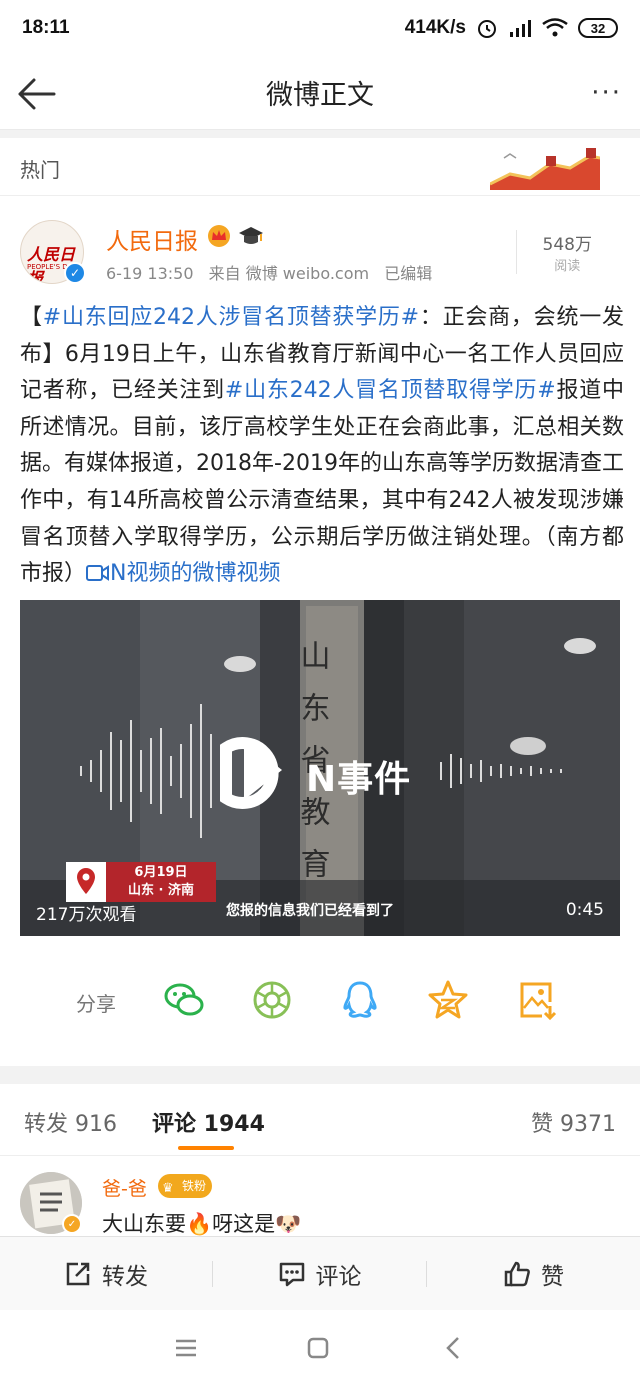  I want to click on status-icons: 414K/s 32, so click(511, 28).